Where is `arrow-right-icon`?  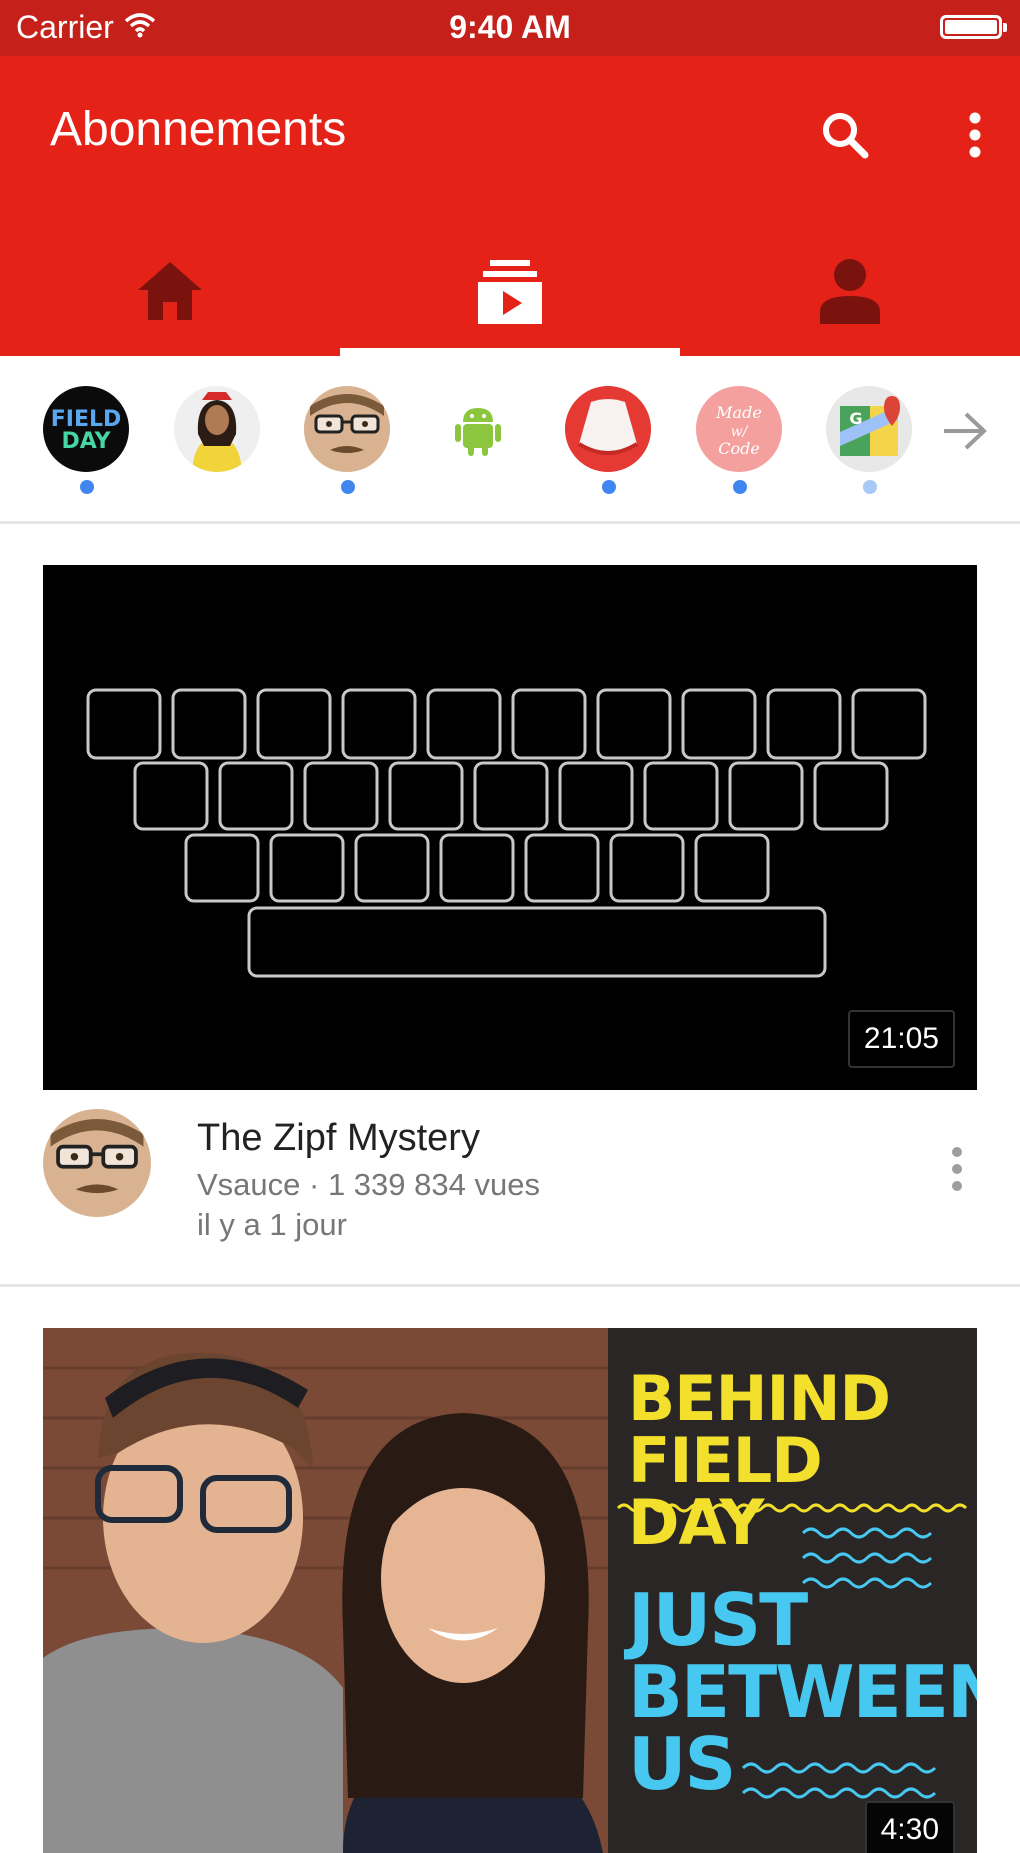
arrow-right-icon is located at coordinates (965, 431).